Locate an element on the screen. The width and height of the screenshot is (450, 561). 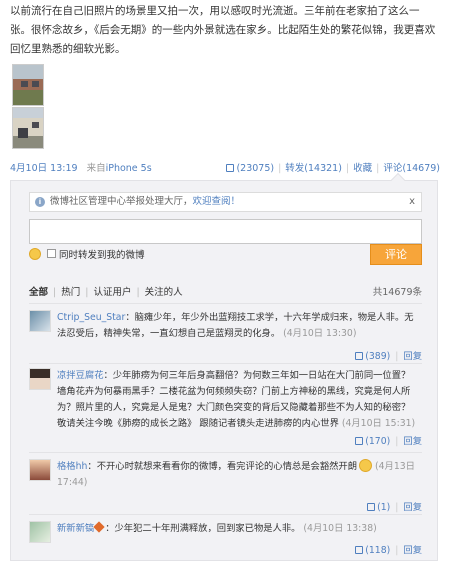
like-count: (23075) is located at coordinates (255, 168).